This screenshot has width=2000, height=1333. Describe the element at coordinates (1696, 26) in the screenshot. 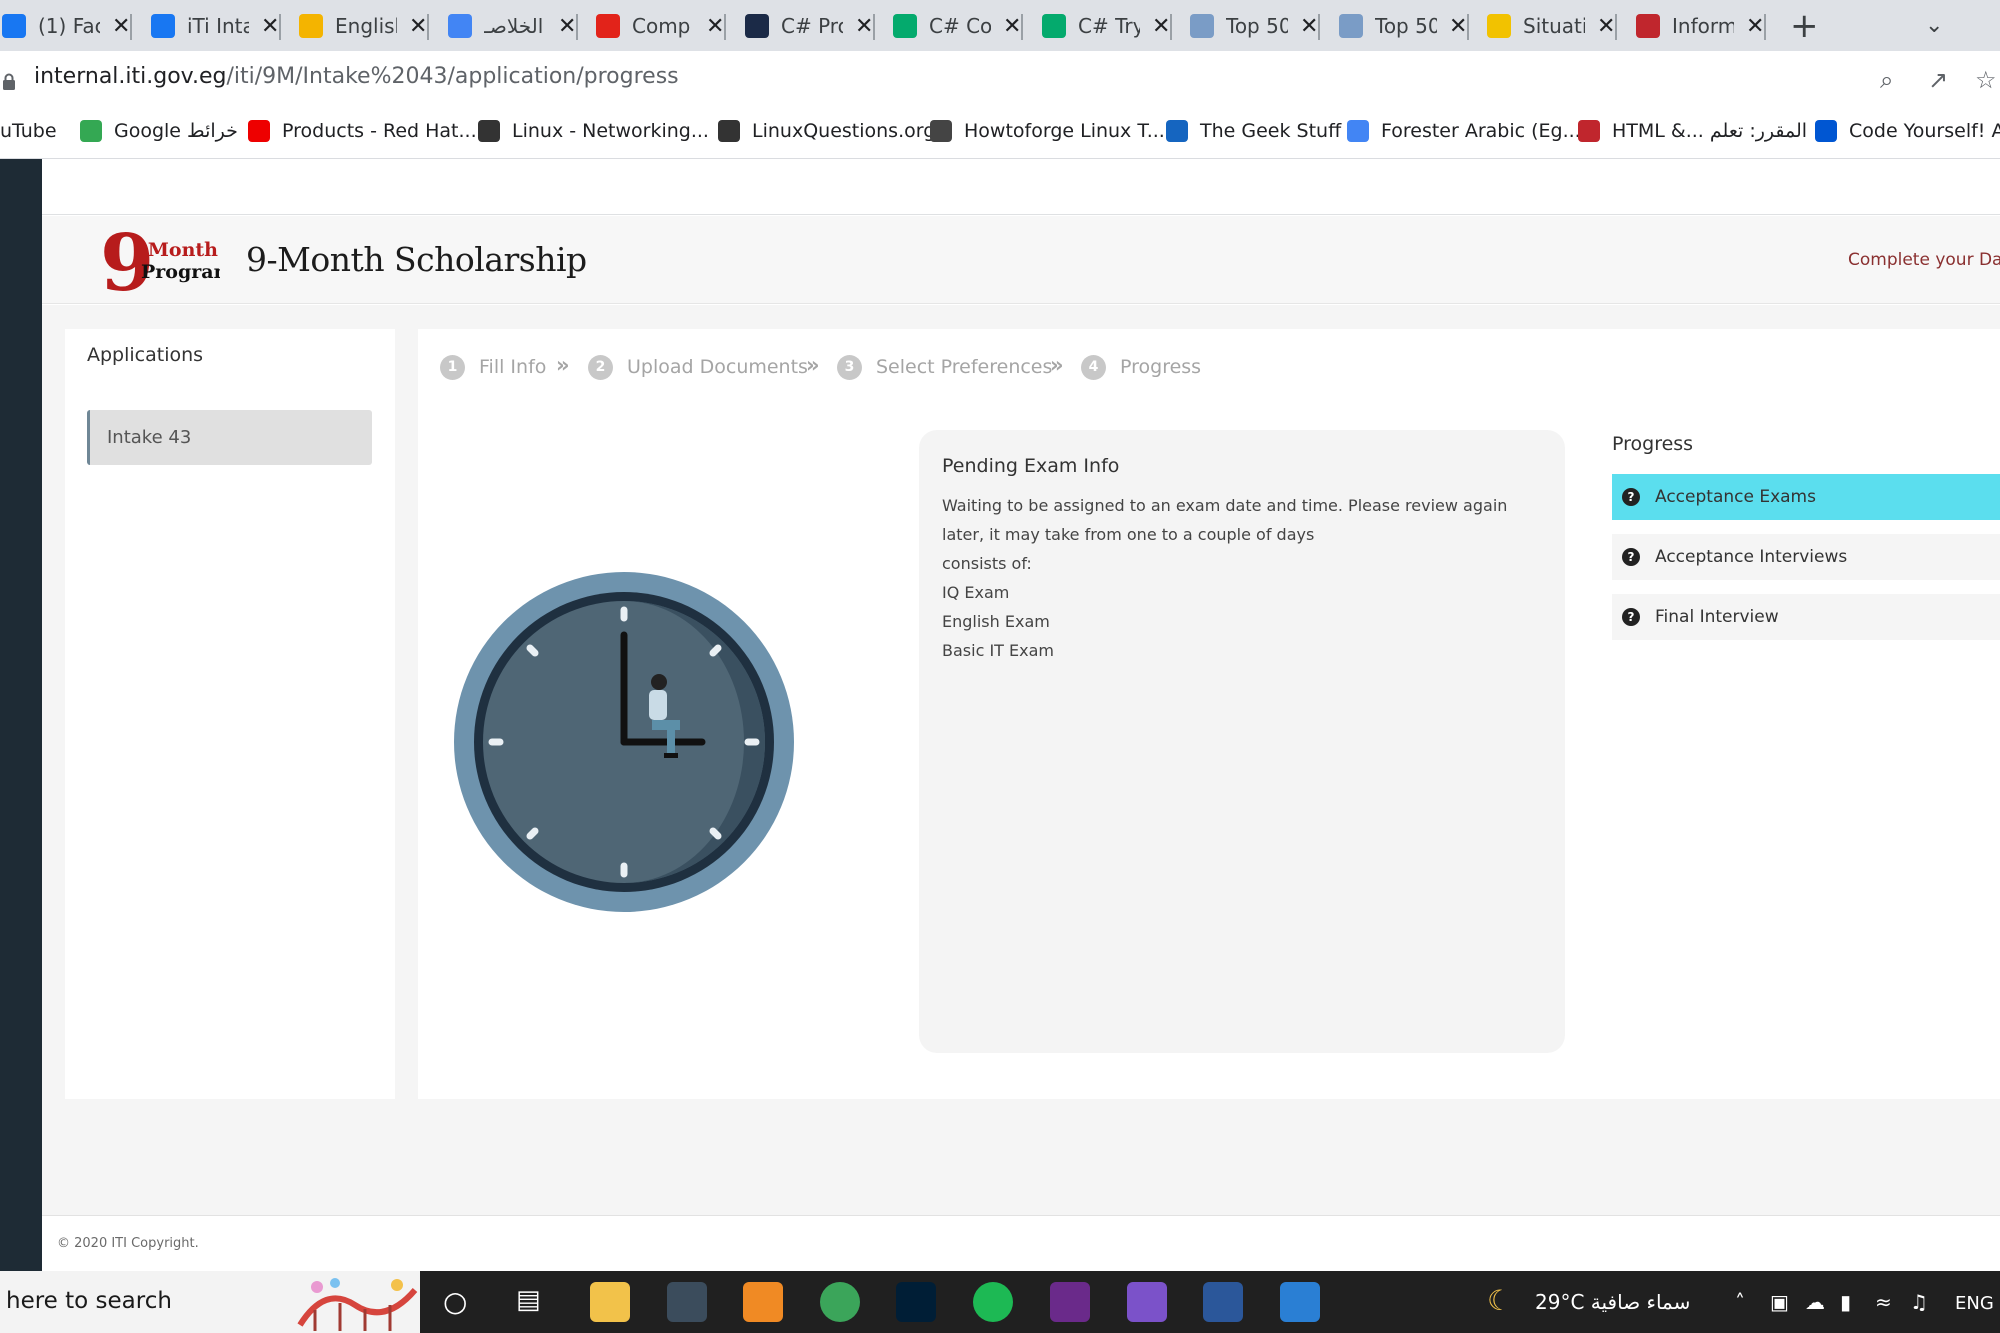

I see `browser-tab: Inform ✕` at that location.